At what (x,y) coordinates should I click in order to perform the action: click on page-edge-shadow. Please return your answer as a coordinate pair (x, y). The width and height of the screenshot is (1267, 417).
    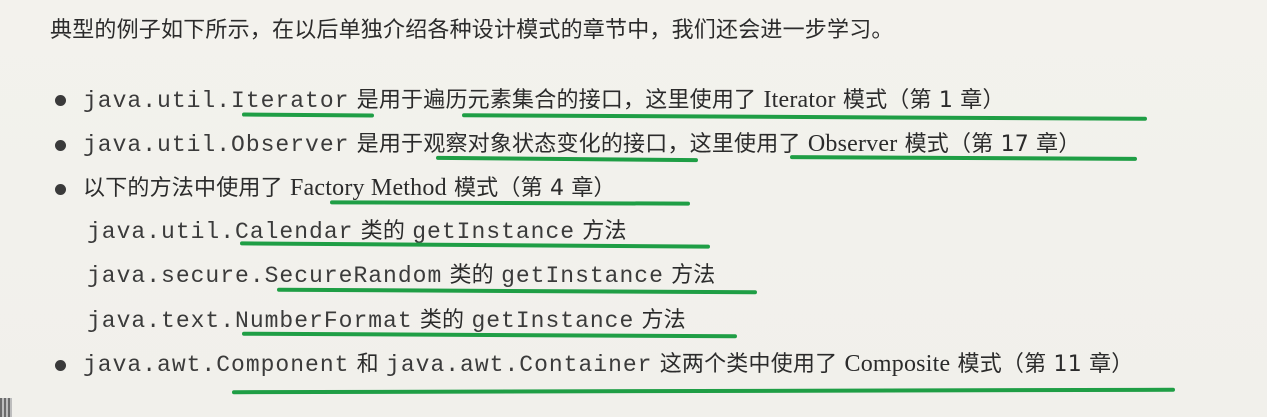
    Looking at the image, I should click on (6, 407).